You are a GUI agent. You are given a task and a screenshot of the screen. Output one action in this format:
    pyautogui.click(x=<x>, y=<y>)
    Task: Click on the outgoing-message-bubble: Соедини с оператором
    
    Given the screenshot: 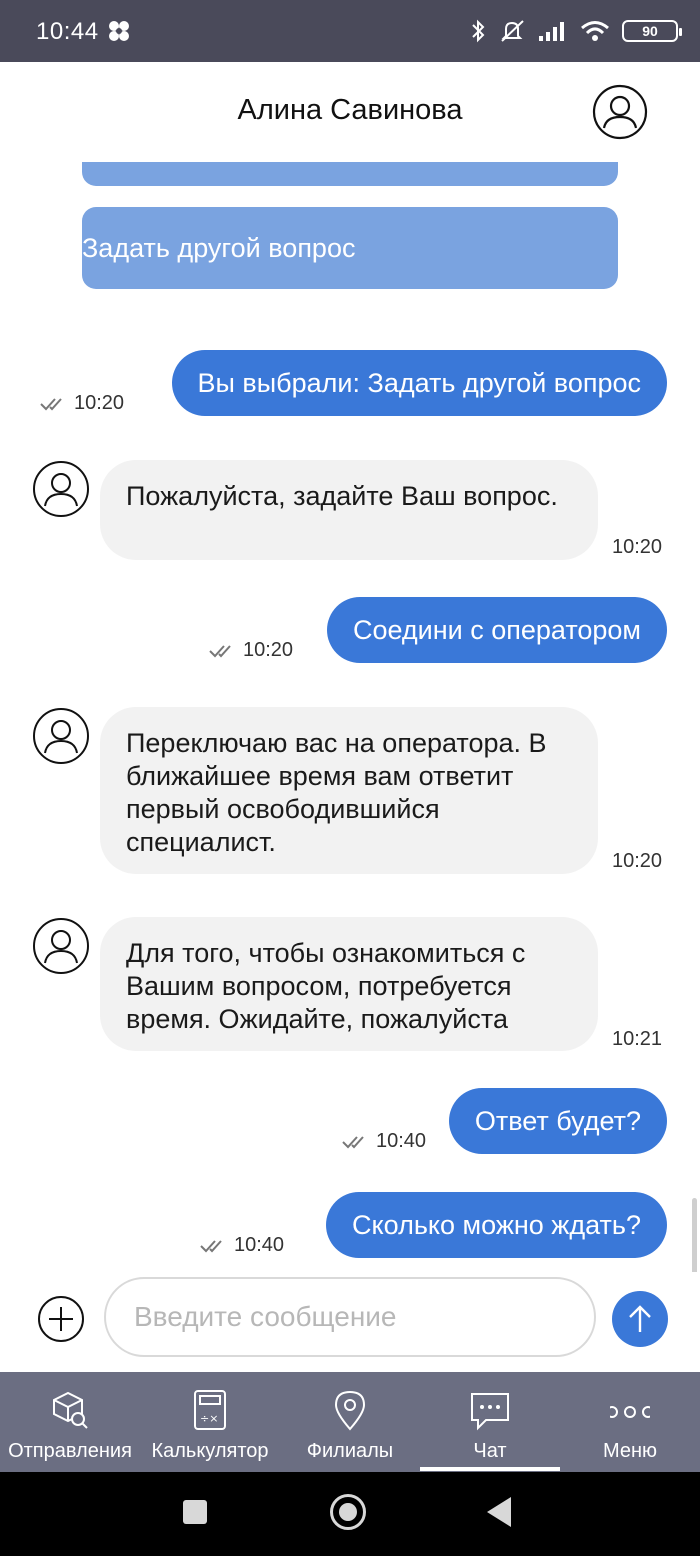 What is the action you would take?
    pyautogui.click(x=496, y=630)
    